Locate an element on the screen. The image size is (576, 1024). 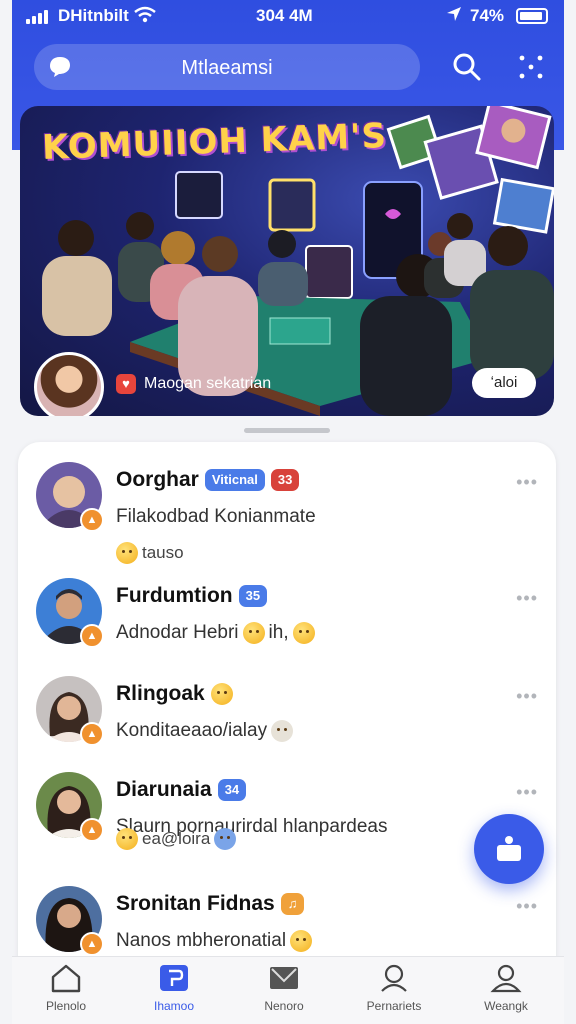
nav-label: Ihamoo is located at coordinates (174, 1006).